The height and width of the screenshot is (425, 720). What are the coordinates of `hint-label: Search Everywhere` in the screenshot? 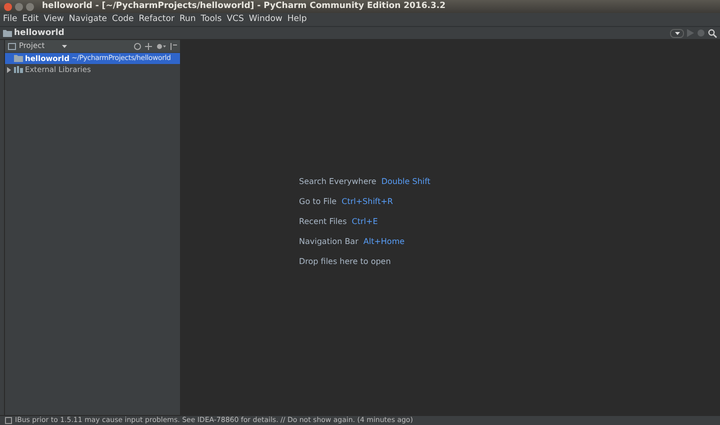 It's located at (337, 182).